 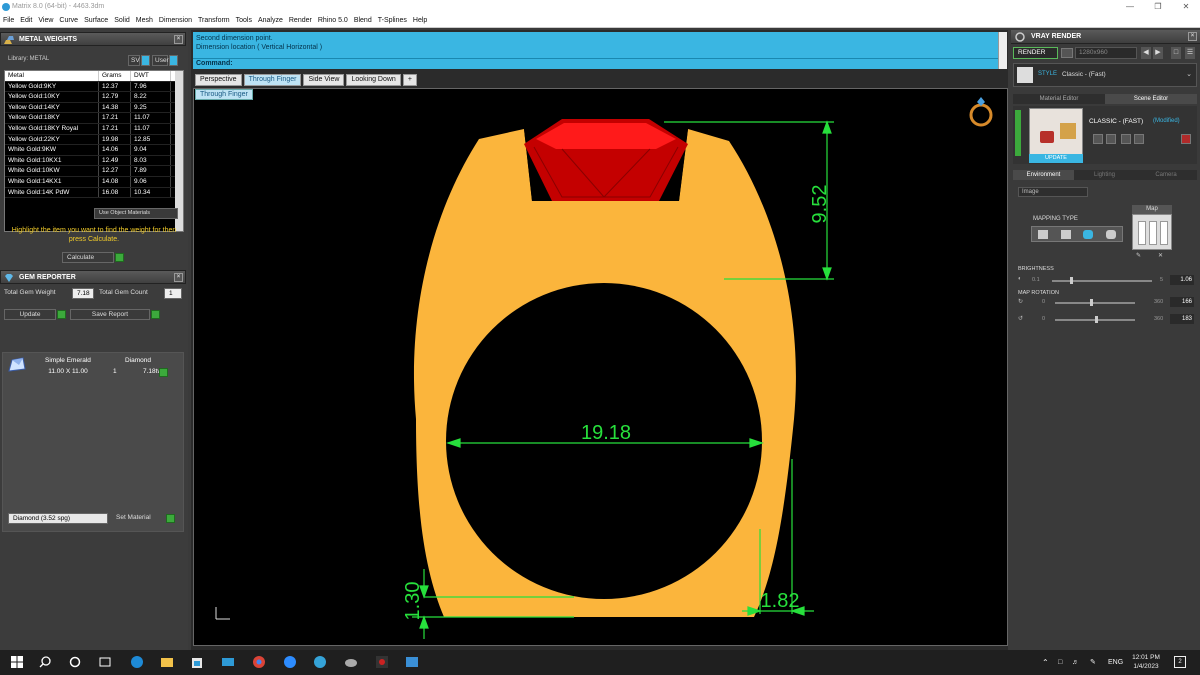 What do you see at coordinates (94, 108) in the screenshot?
I see `table-row: Yellow Gold:14KY 14.38 9.25` at bounding box center [94, 108].